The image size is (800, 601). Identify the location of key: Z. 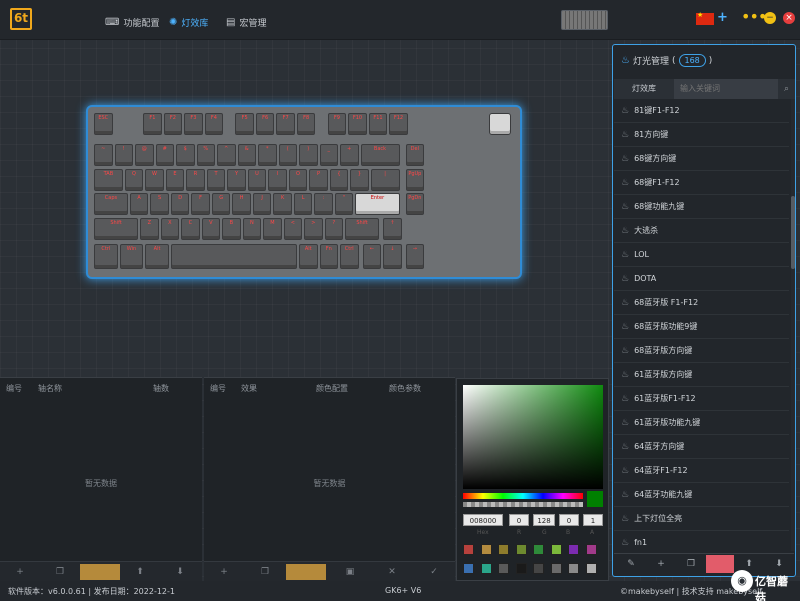
(149, 229).